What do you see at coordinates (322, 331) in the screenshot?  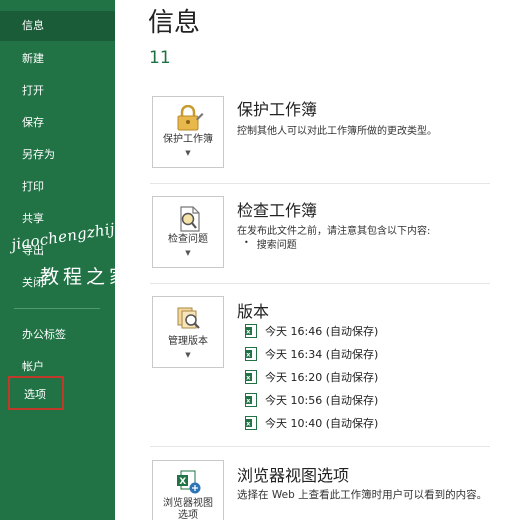 I see `version-label: 今天 16:46 (自动保存)` at bounding box center [322, 331].